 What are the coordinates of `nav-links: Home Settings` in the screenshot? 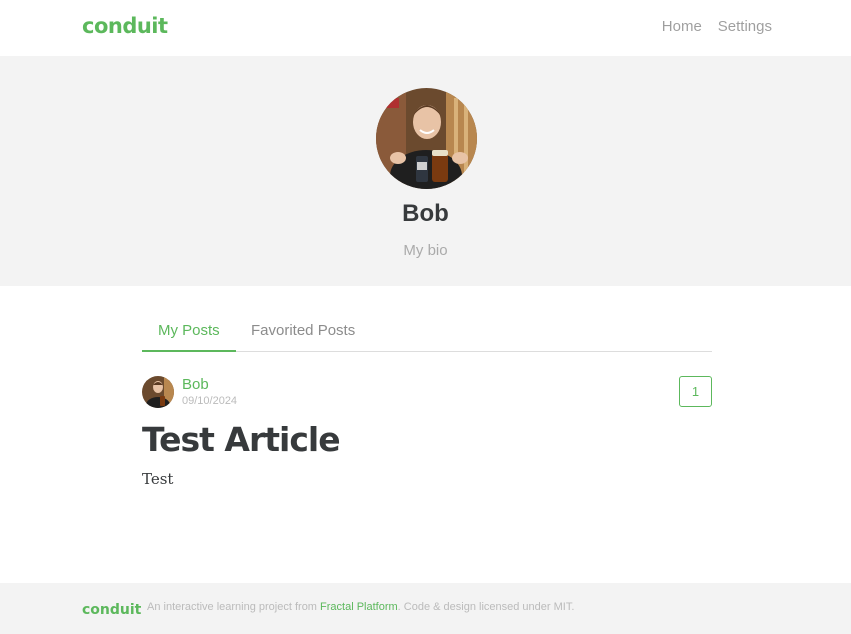 It's located at (717, 26).